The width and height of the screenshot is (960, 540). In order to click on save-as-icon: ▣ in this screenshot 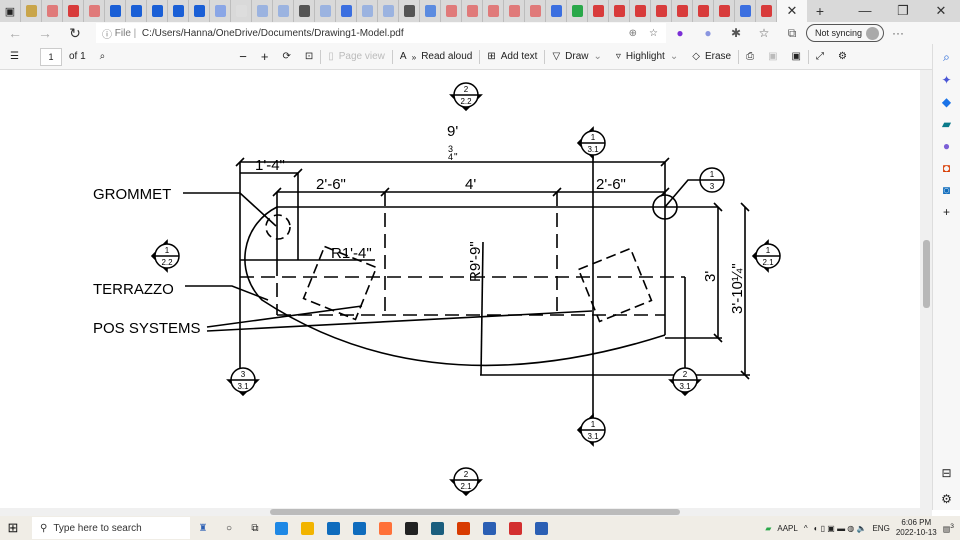, I will do `click(796, 56)`.